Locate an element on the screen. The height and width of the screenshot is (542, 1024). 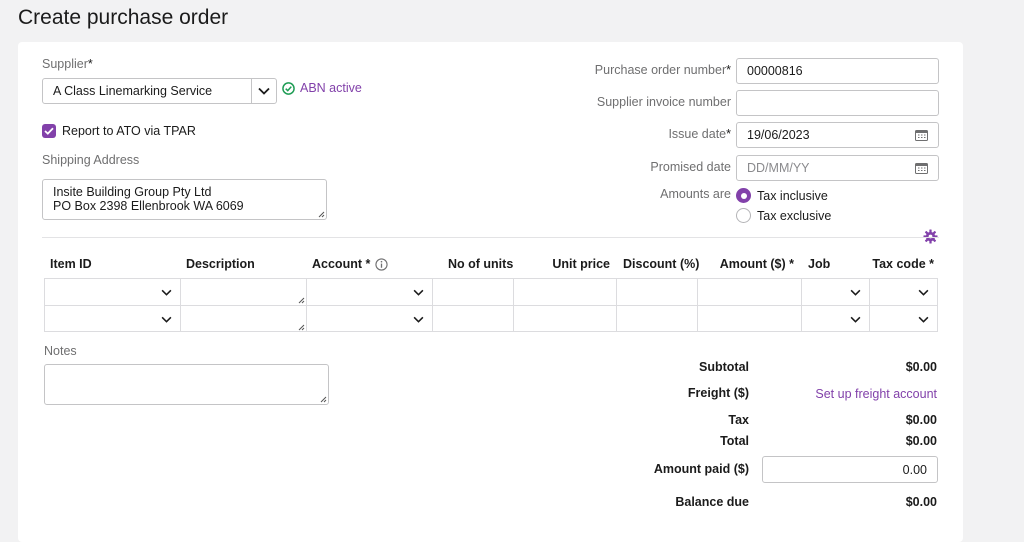
po-number-value: 00000816 is located at coordinates (775, 71).